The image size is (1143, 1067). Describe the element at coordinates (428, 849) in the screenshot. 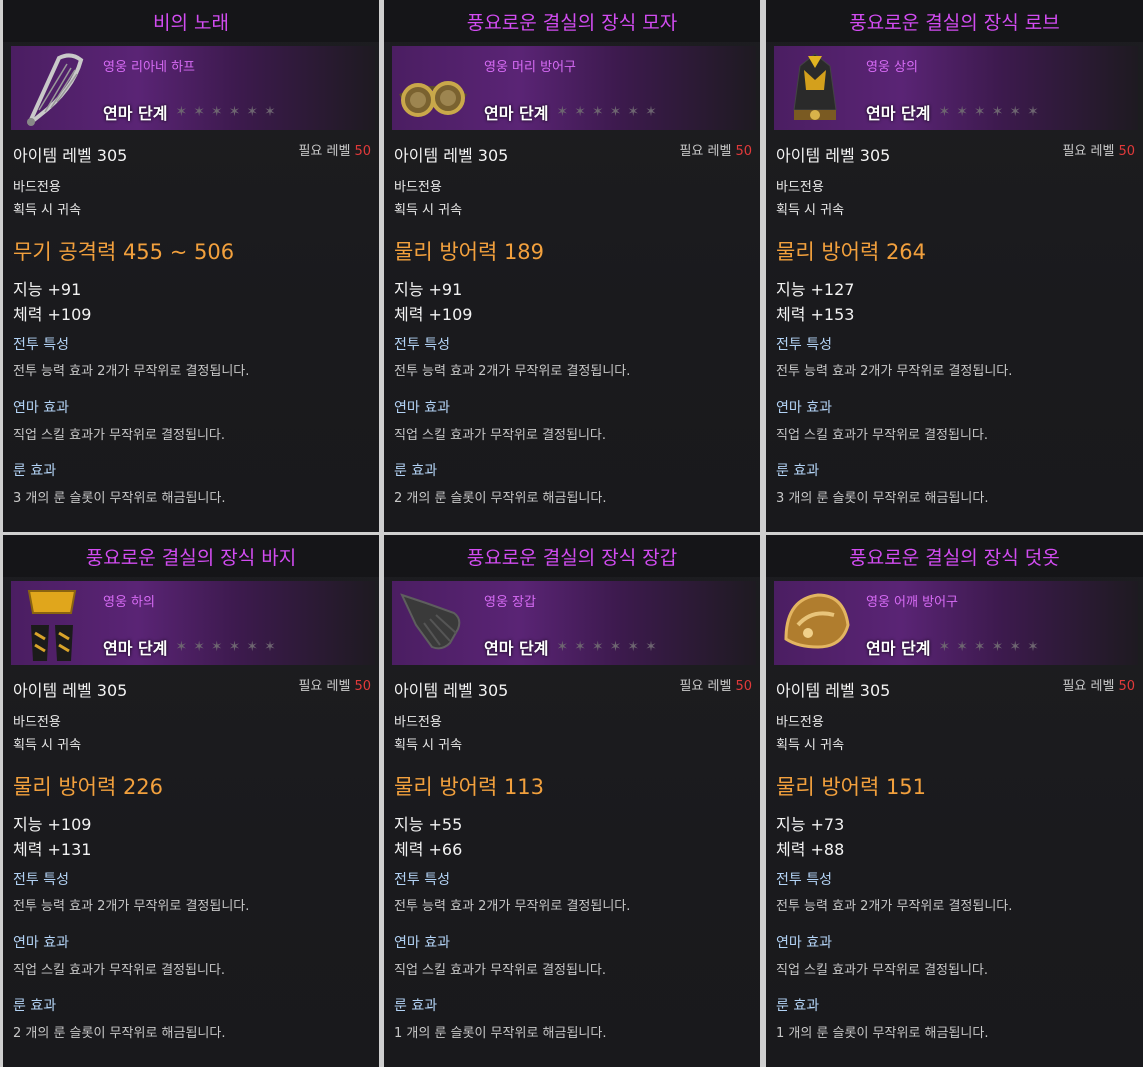

I see `stat-vitality: 체력 +66` at that location.